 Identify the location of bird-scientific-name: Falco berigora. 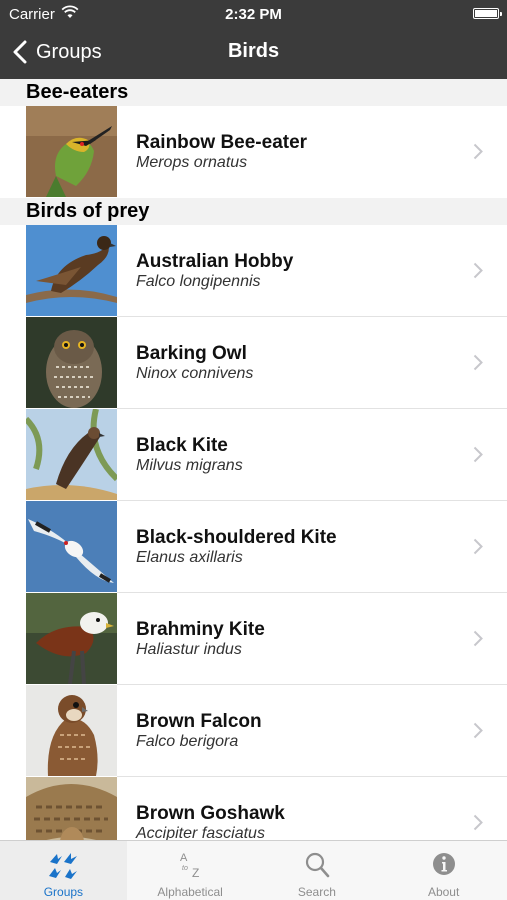
(187, 741).